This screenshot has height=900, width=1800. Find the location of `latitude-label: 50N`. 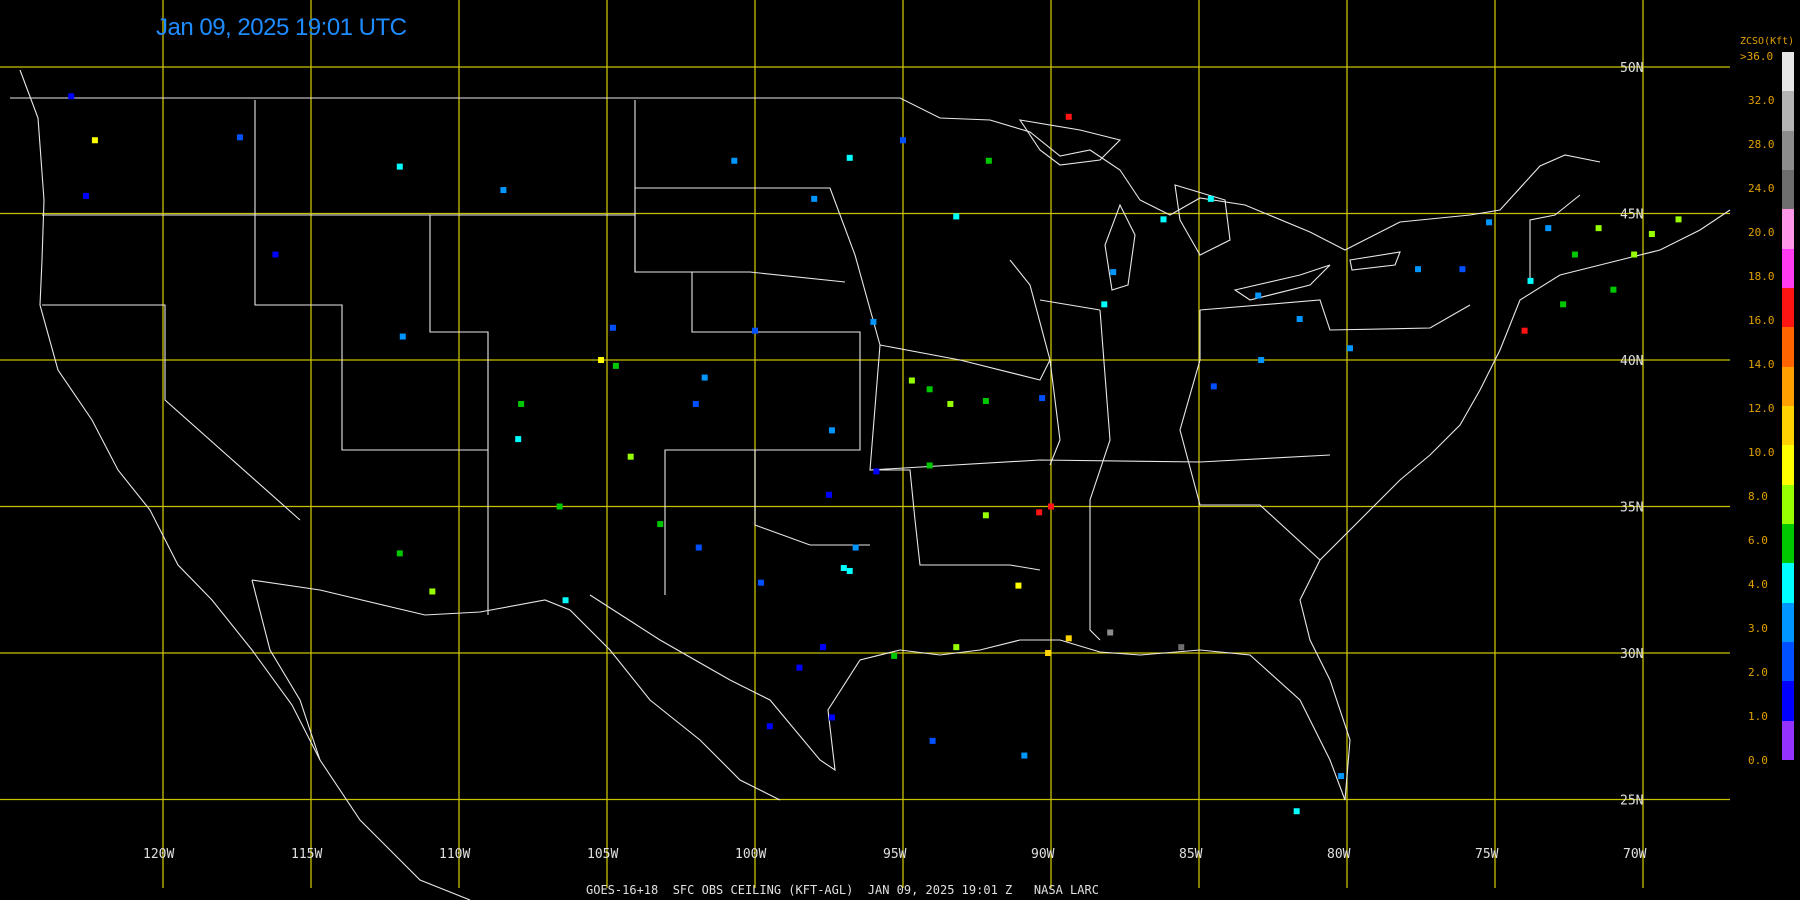

latitude-label: 50N is located at coordinates (1631, 68).